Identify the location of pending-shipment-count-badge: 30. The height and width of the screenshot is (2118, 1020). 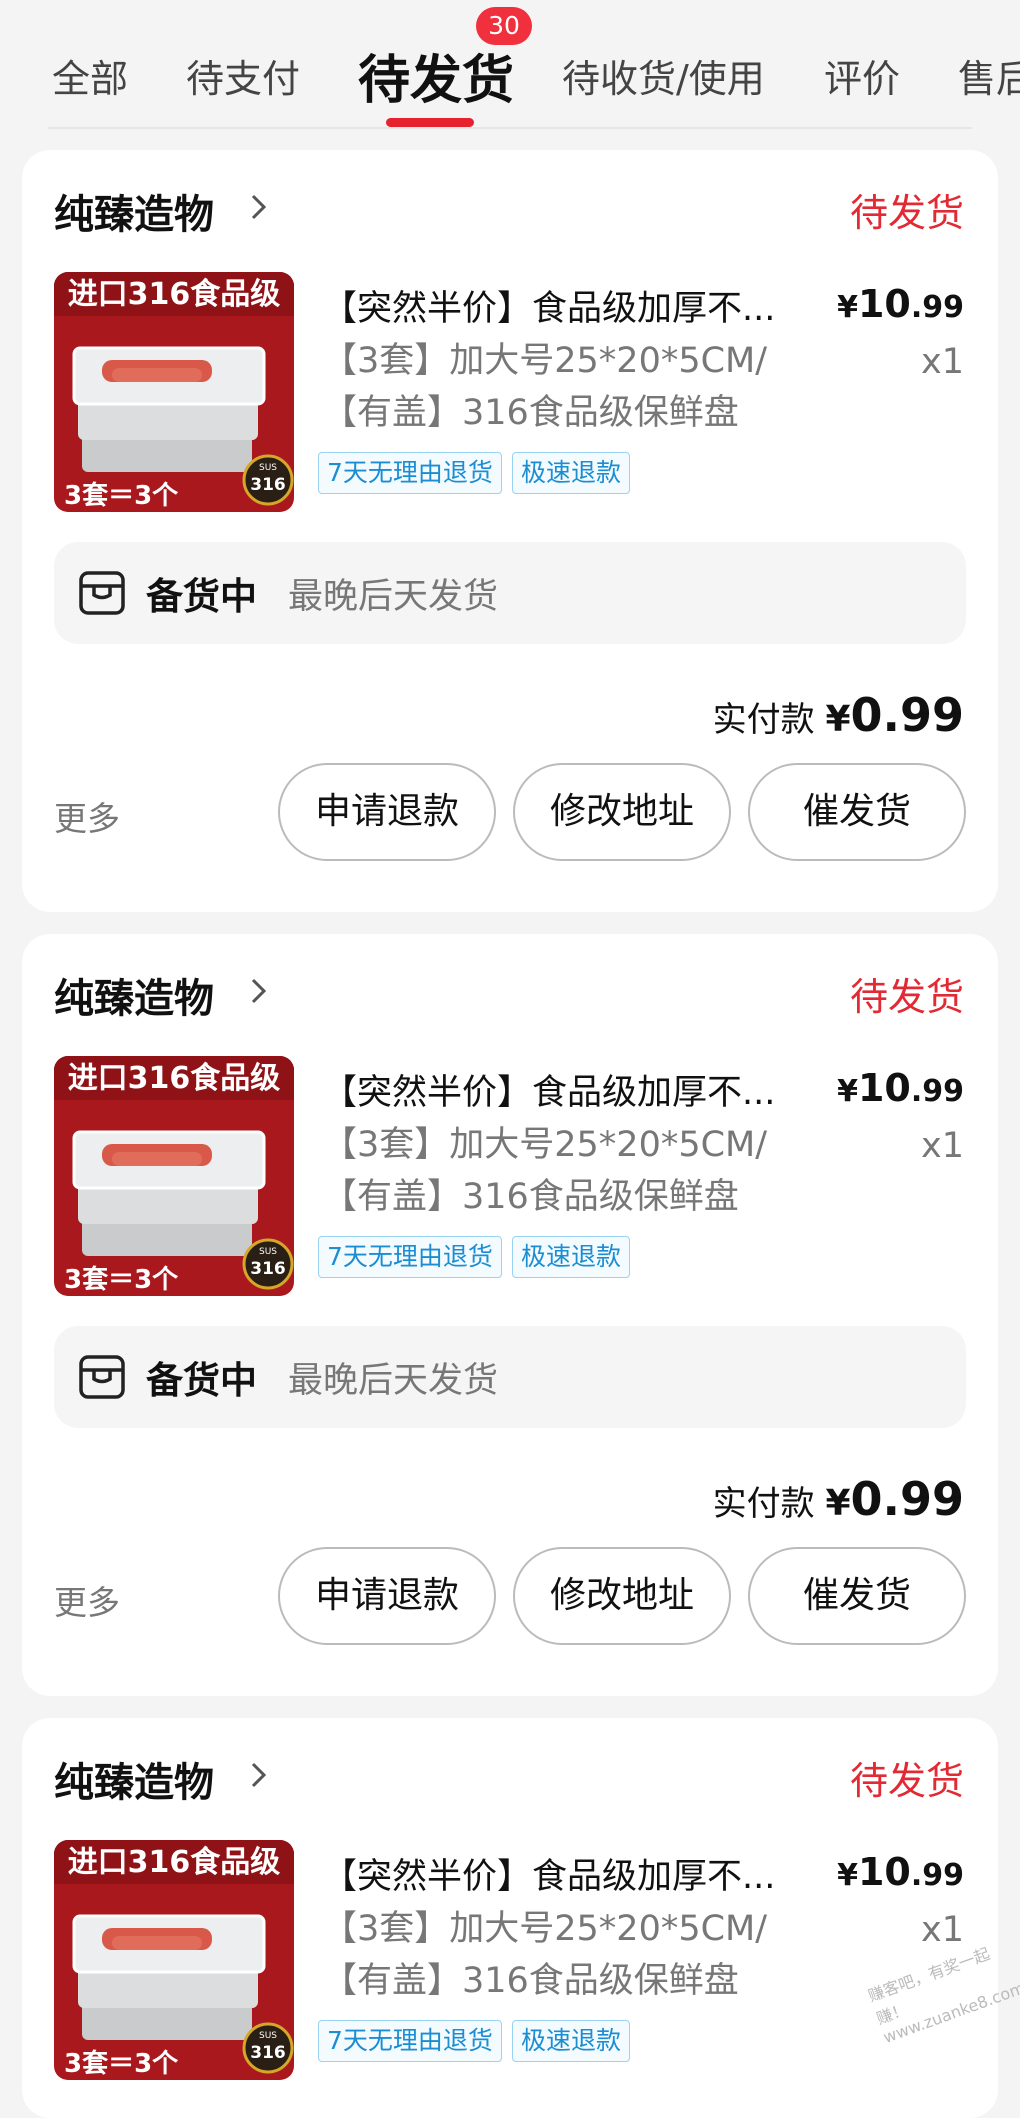
(504, 26).